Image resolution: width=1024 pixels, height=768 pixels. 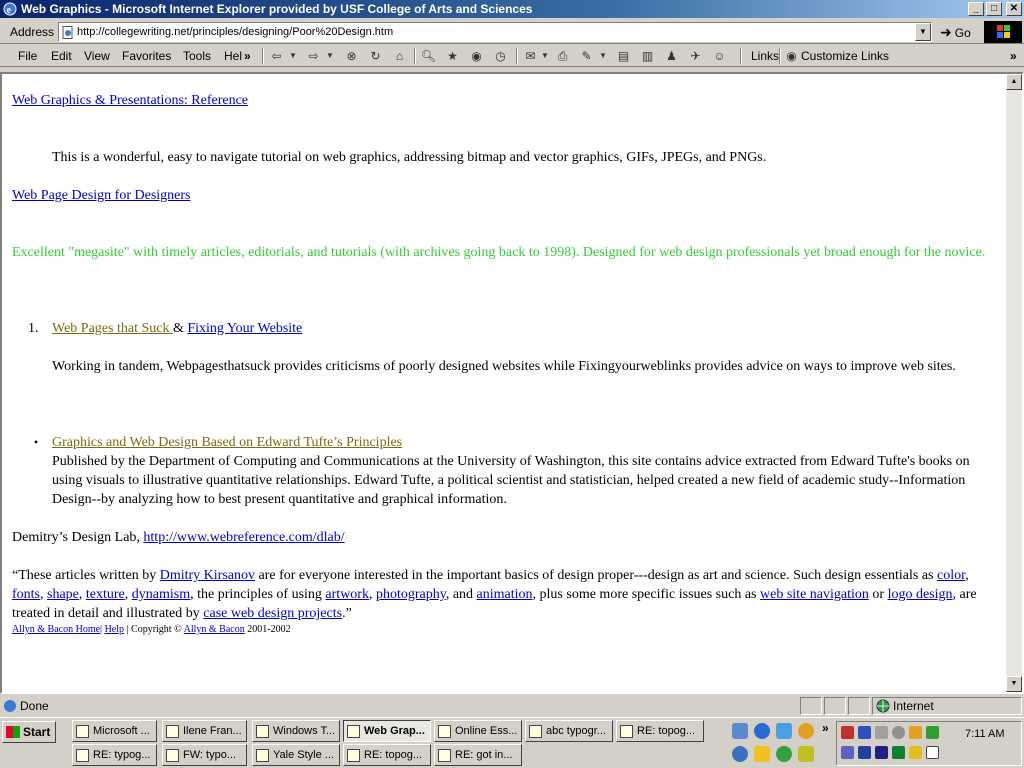 I want to click on refresh-icon: ↻, so click(x=375, y=56).